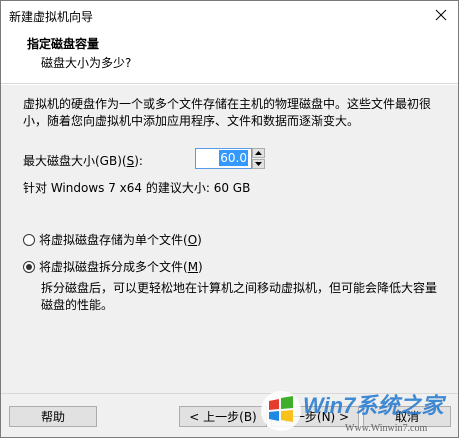  Describe the element at coordinates (137, 188) in the screenshot. I see `recommended-size-text: 针对 Windows 7 x64 的建议大小: 60 GB` at that location.